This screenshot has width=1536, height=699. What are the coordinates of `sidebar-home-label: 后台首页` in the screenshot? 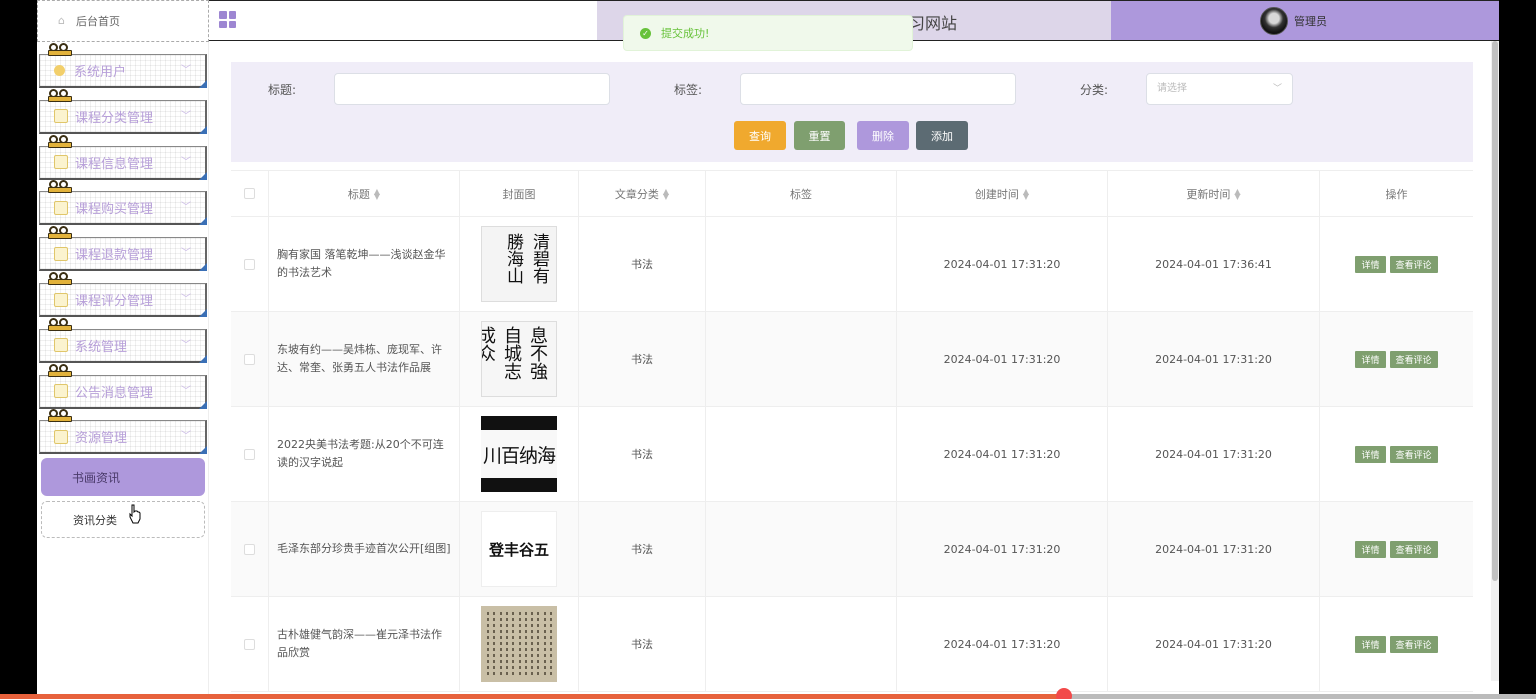 It's located at (98, 21).